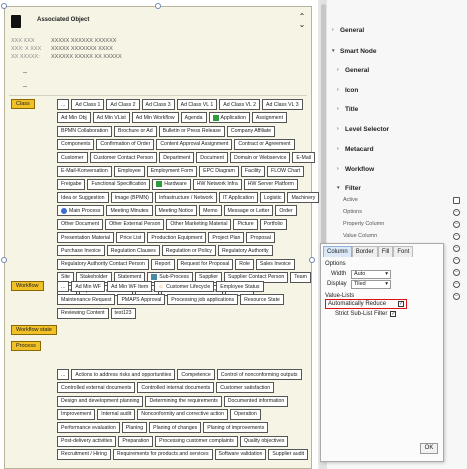  What do you see at coordinates (74, 118) in the screenshot?
I see `class-item: Ad Min Obj` at bounding box center [74, 118].